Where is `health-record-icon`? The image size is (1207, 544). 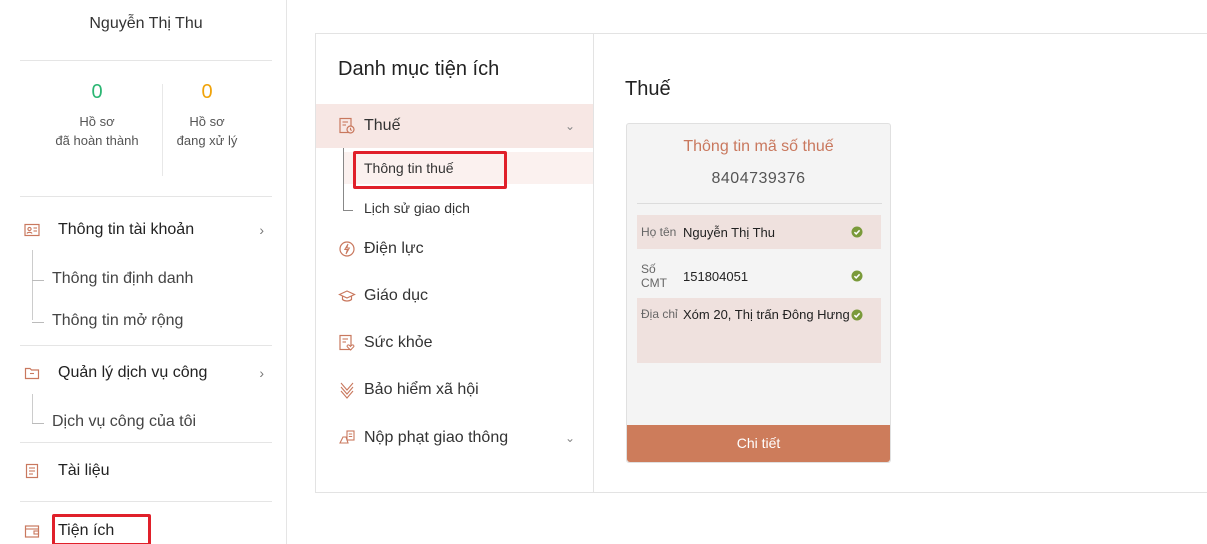
health-record-icon is located at coordinates (347, 343).